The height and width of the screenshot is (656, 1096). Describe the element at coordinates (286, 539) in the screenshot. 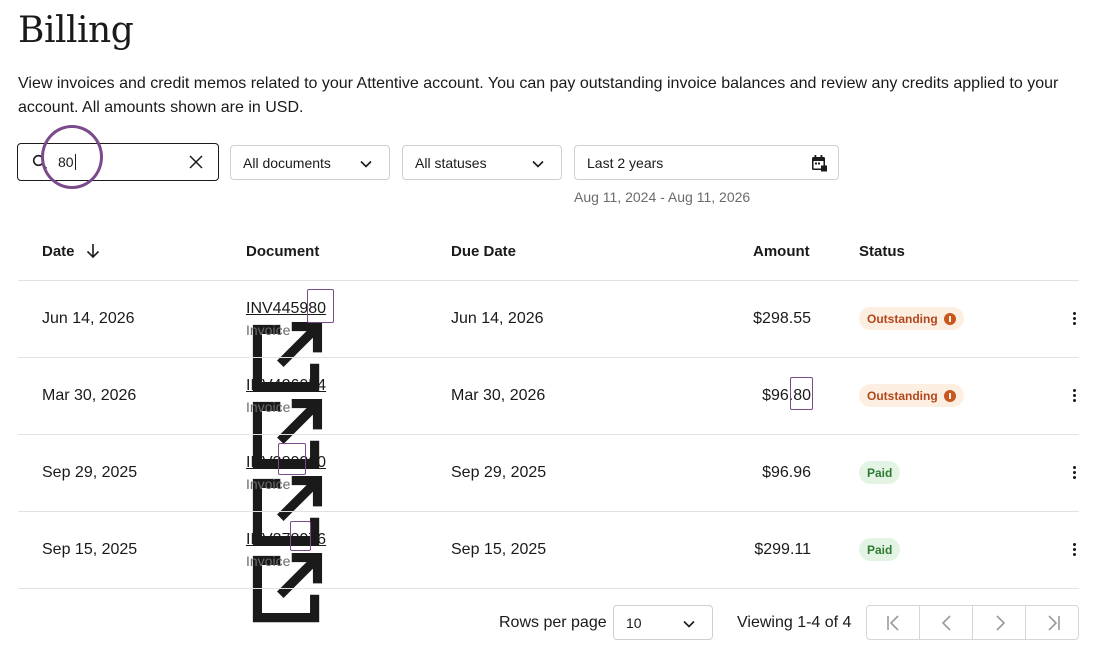

I see `document-number: INV378076` at that location.